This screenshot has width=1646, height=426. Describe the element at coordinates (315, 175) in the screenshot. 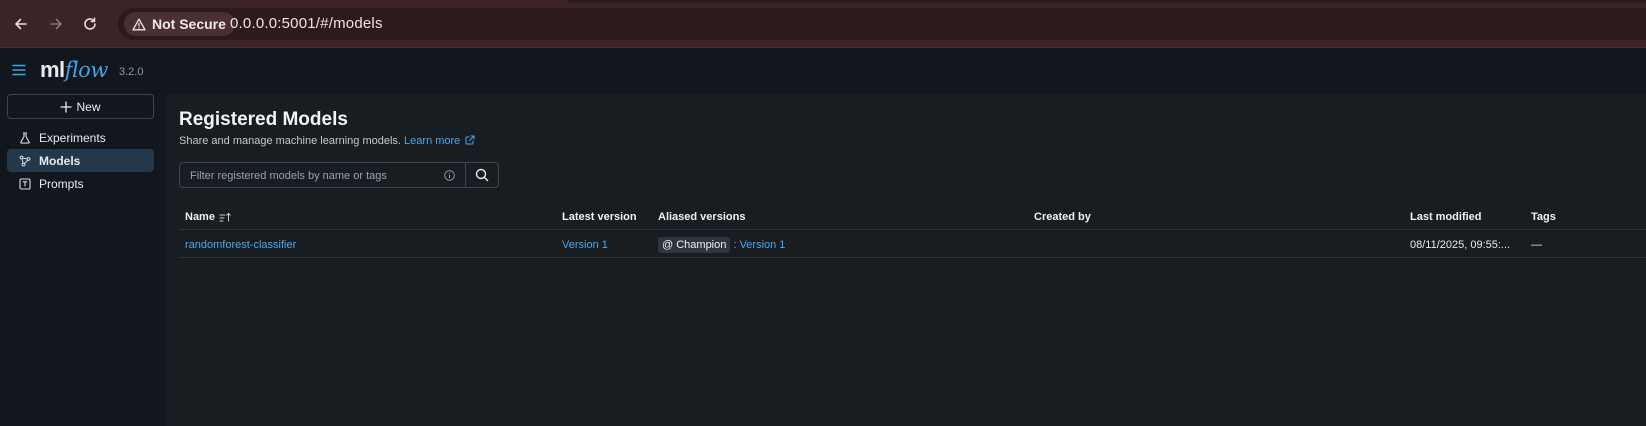

I see `model-filter-input` at that location.